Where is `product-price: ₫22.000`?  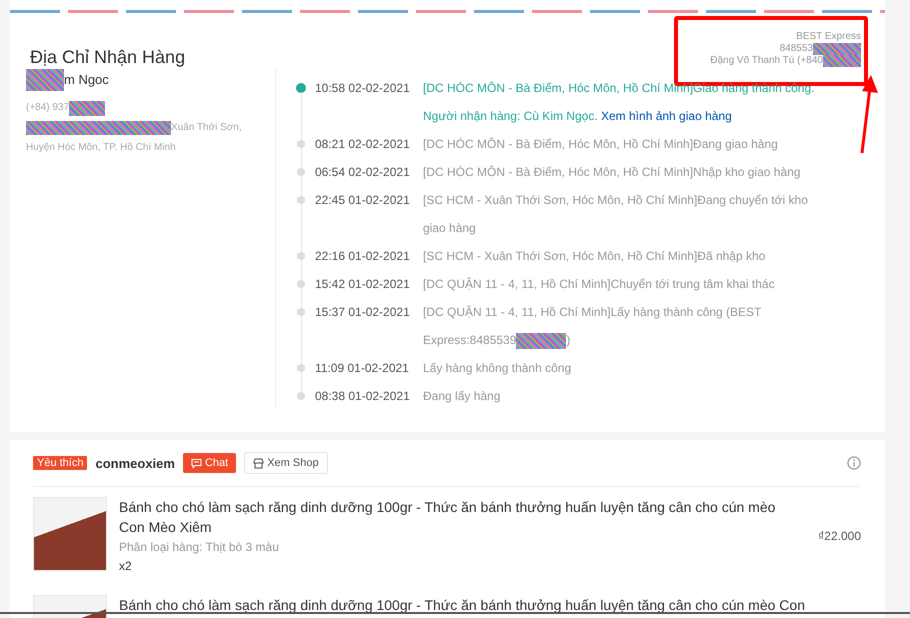 product-price: ₫22.000 is located at coordinates (839, 536).